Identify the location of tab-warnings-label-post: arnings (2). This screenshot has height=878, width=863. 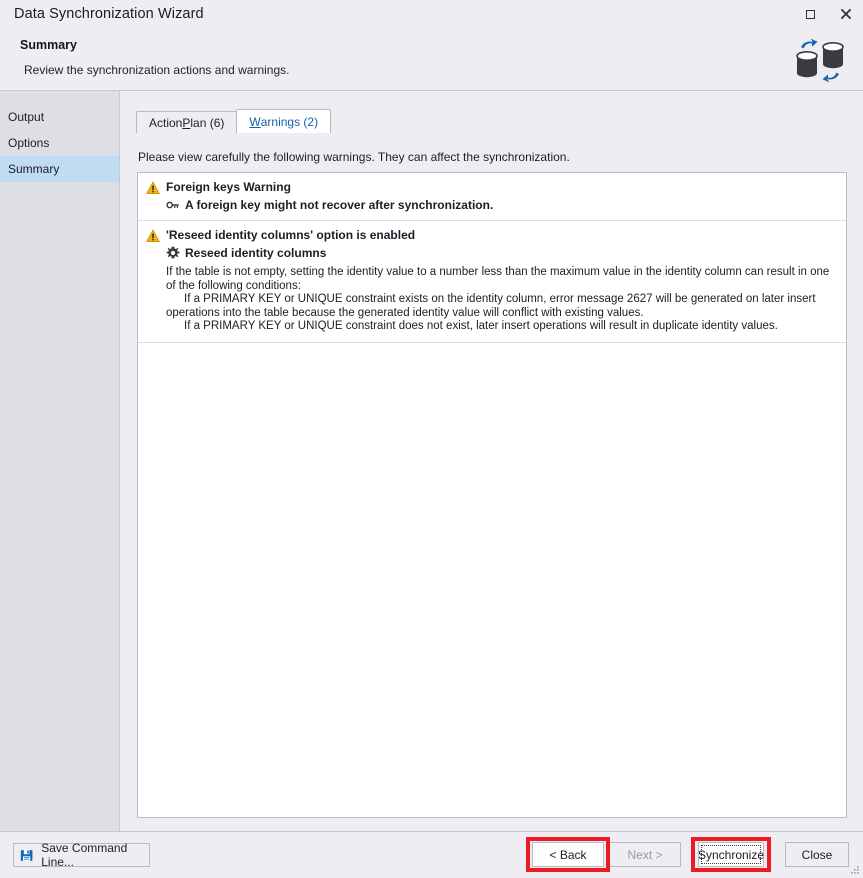
(289, 121).